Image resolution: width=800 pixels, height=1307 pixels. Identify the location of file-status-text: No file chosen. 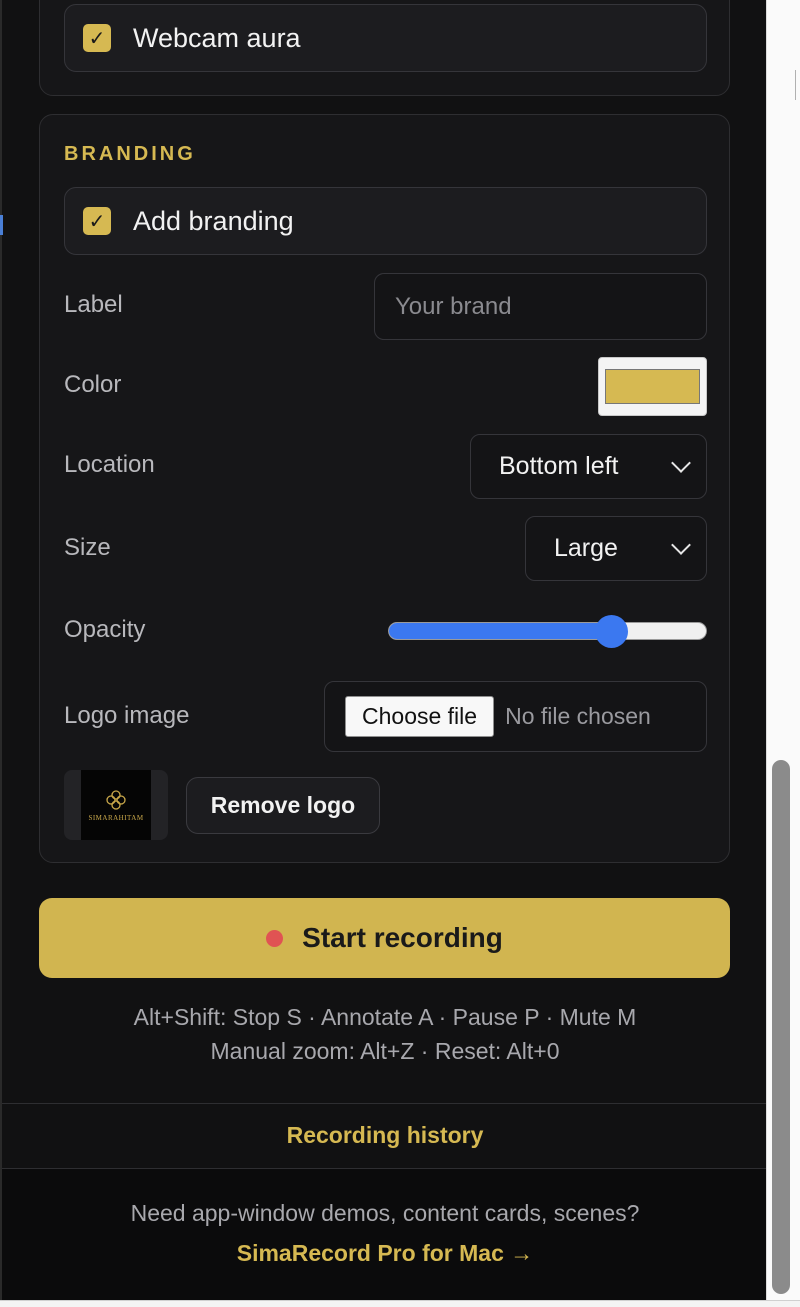
(578, 716).